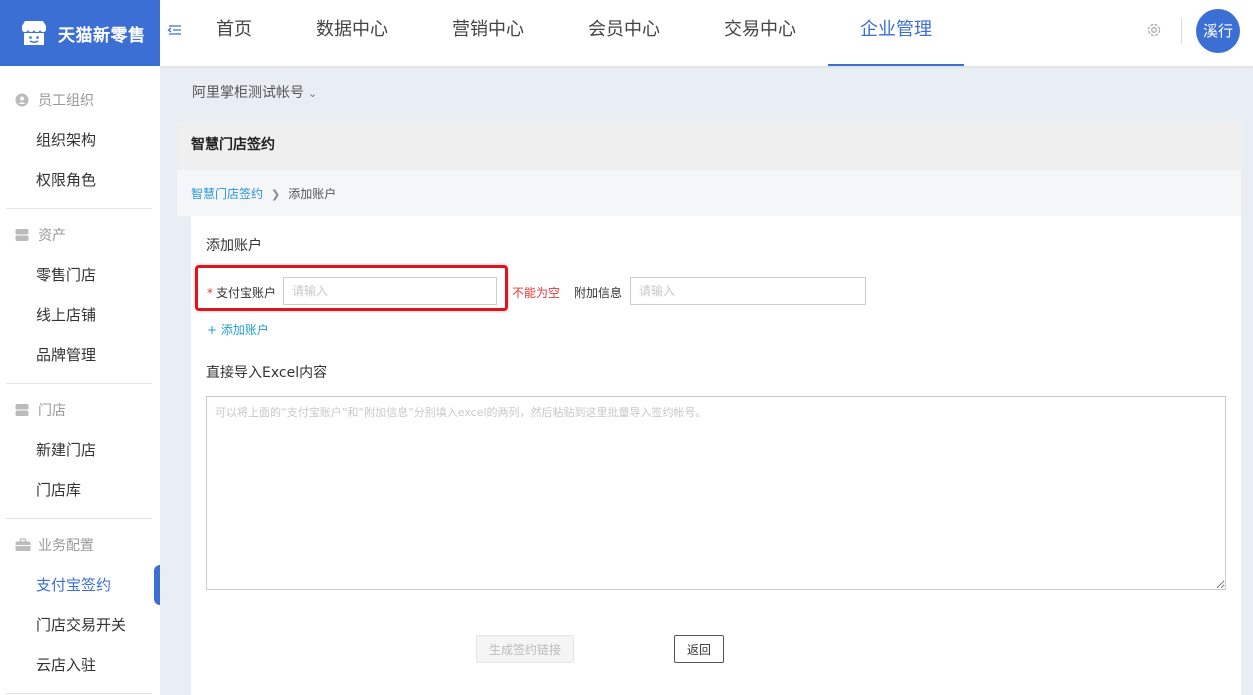 This screenshot has width=1253, height=695. Describe the element at coordinates (525, 649) in the screenshot. I see `generate-link-button: 生成签约链接` at that location.